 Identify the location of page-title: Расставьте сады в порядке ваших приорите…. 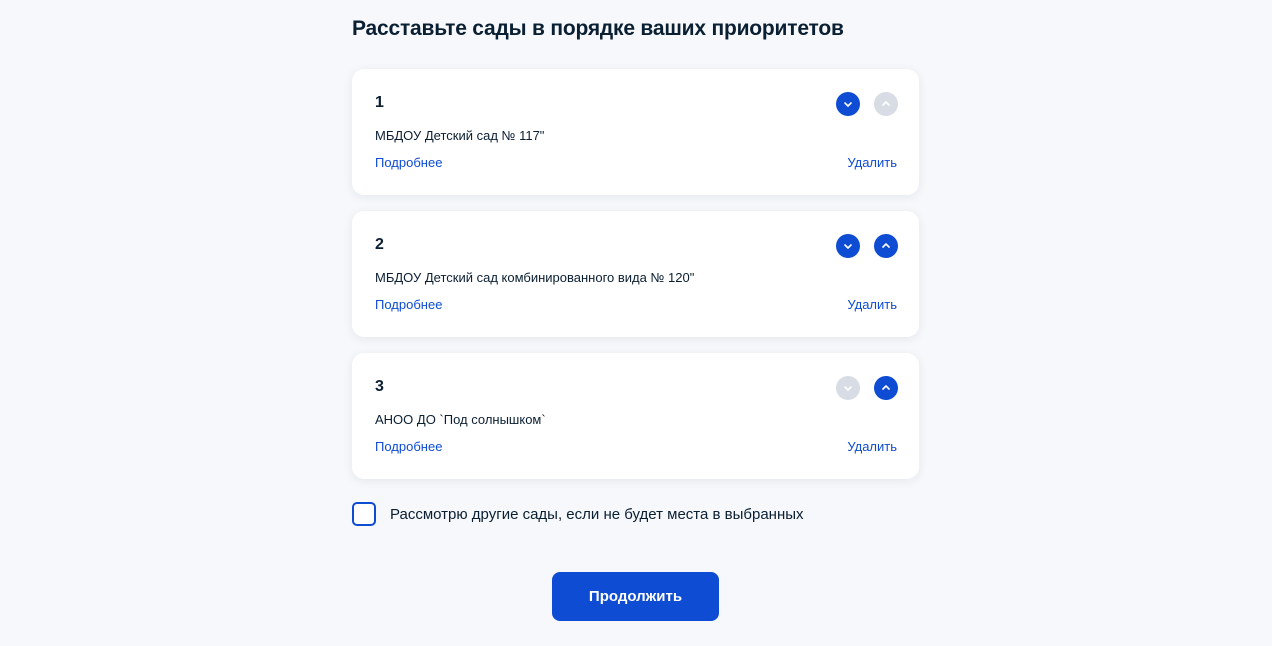
(598, 28).